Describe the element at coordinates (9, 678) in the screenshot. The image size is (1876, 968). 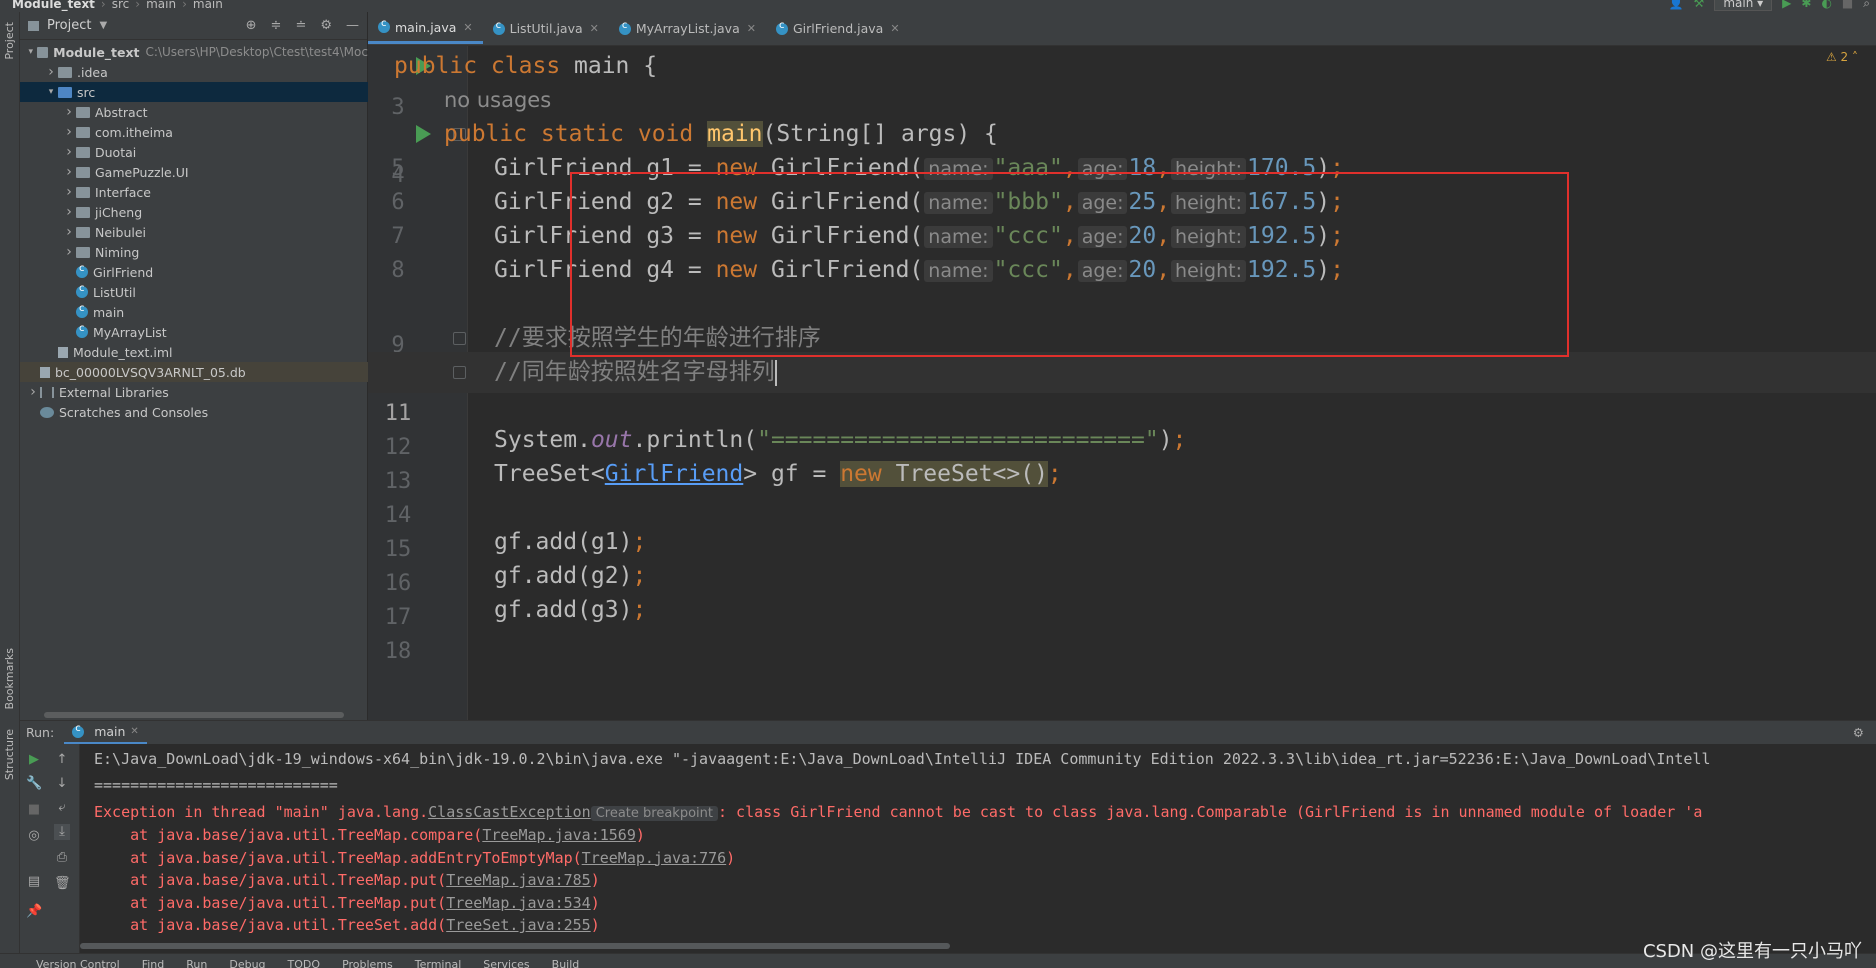
I see `bookmarks-tool-tab: Bookmarks` at that location.